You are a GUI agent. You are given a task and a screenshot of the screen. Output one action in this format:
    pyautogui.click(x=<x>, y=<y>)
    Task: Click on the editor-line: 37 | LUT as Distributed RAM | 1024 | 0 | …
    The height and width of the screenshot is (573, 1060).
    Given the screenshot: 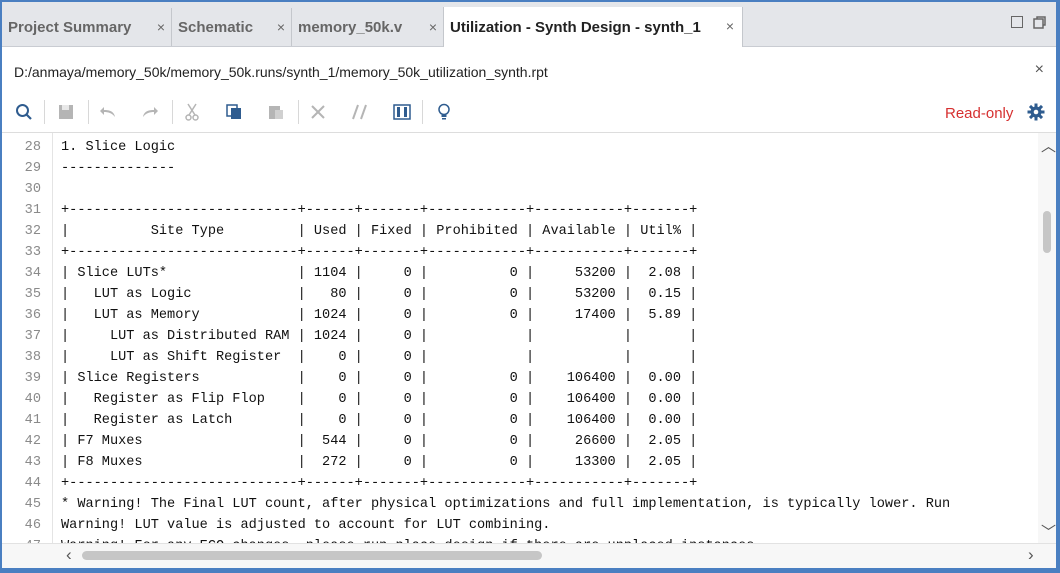 What is the action you would take?
    pyautogui.click(x=520, y=336)
    